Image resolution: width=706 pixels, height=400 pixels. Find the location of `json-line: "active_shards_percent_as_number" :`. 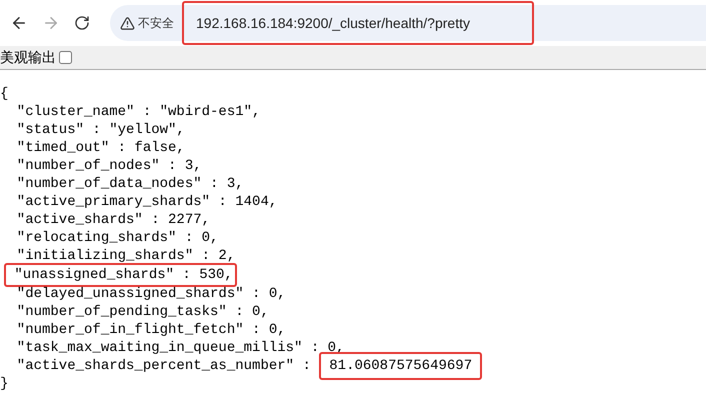

json-line: "active_shards_percent_as_number" : is located at coordinates (164, 366).